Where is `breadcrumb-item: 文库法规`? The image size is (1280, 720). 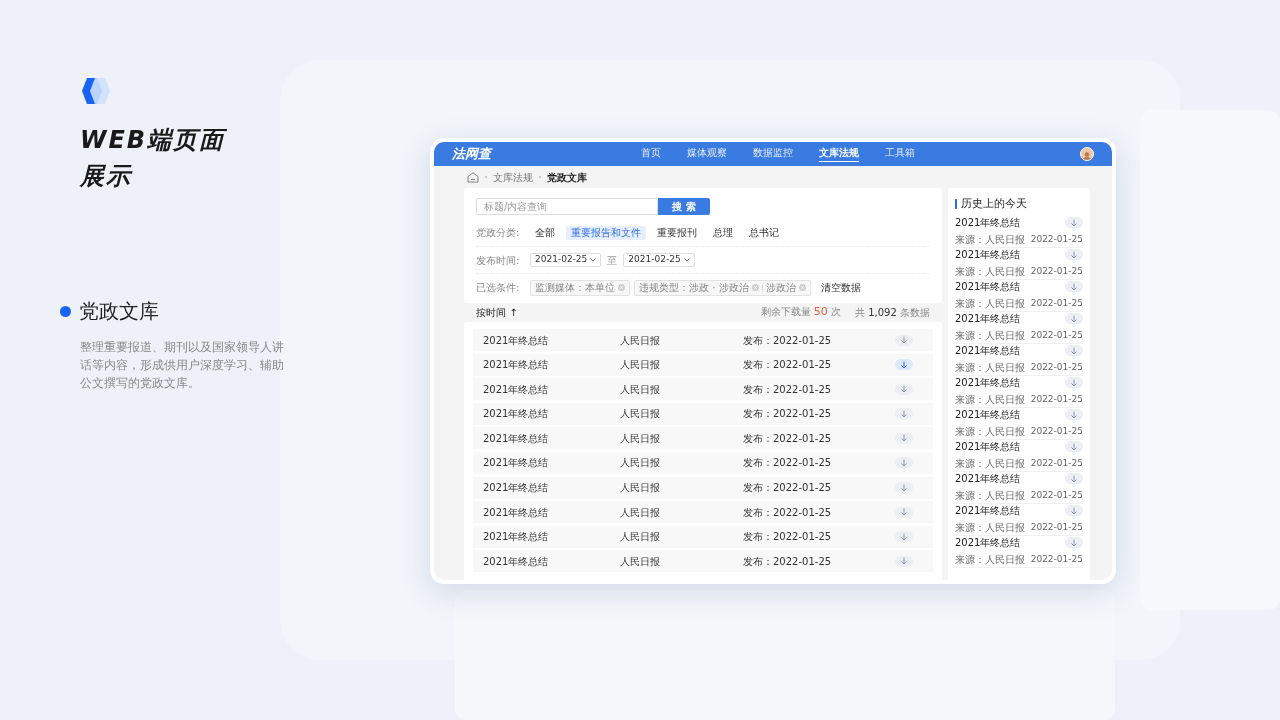 breadcrumb-item: 文库法规 is located at coordinates (513, 177).